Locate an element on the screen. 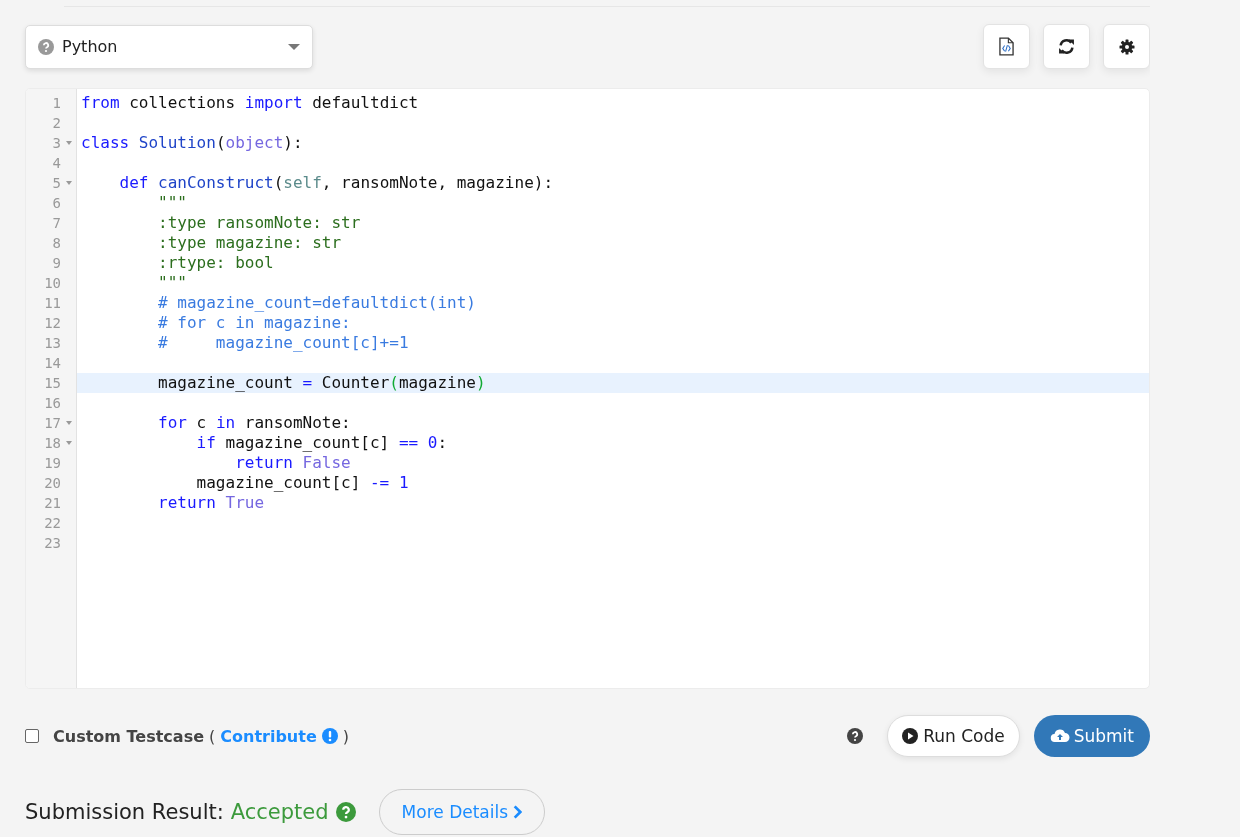 The height and width of the screenshot is (837, 1240). code-line: for c in ransomNote: is located at coordinates (254, 422).